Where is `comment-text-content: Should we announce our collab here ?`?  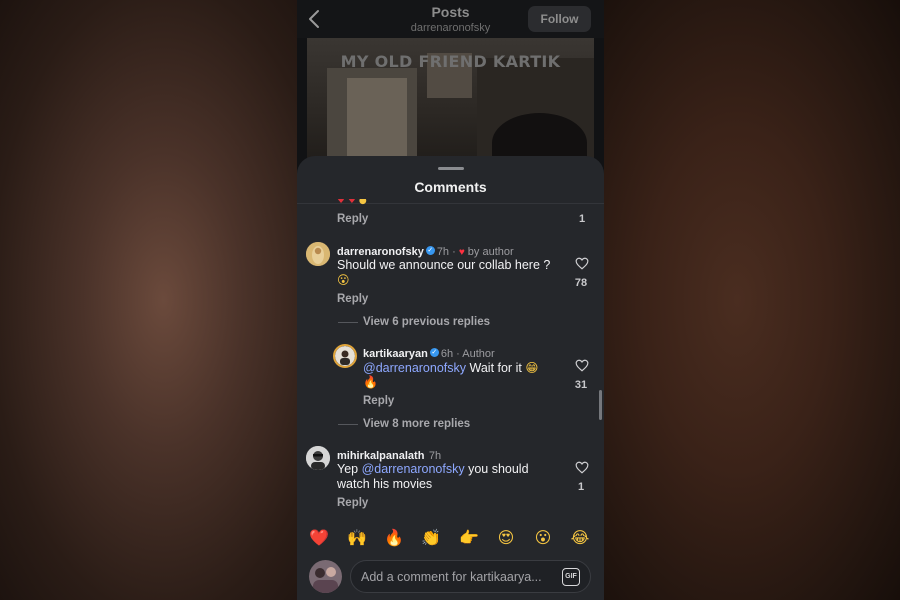
comment-text-content: Should we announce our collab here ? is located at coordinates (444, 265).